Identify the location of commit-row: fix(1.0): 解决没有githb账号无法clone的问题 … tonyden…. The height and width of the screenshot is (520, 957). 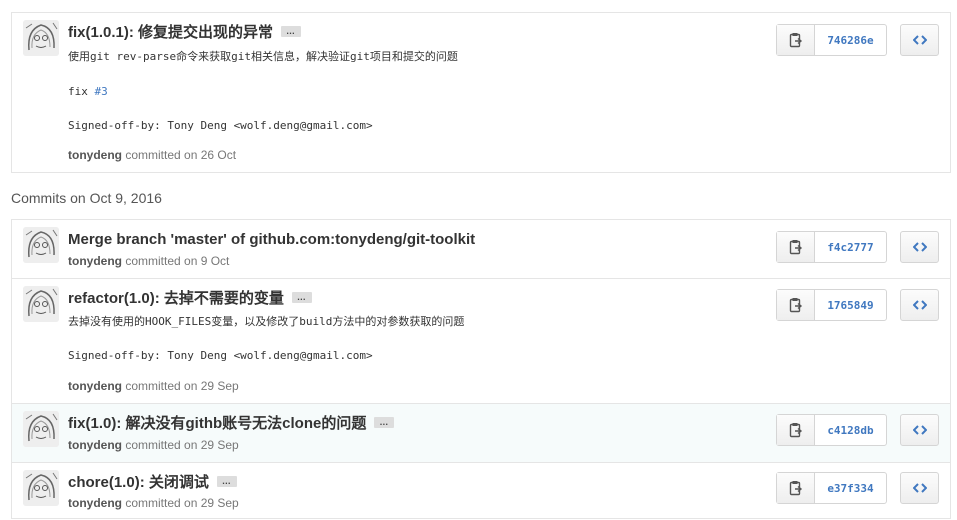
(481, 432).